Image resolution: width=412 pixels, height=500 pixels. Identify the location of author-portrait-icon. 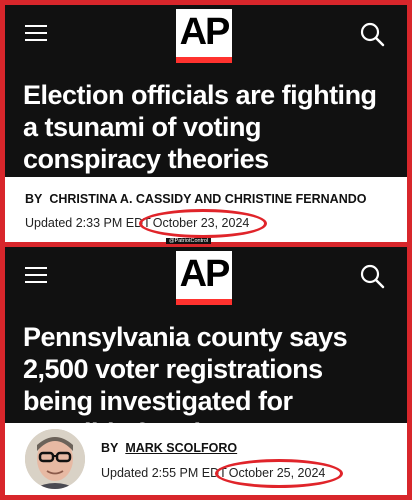
(55, 459).